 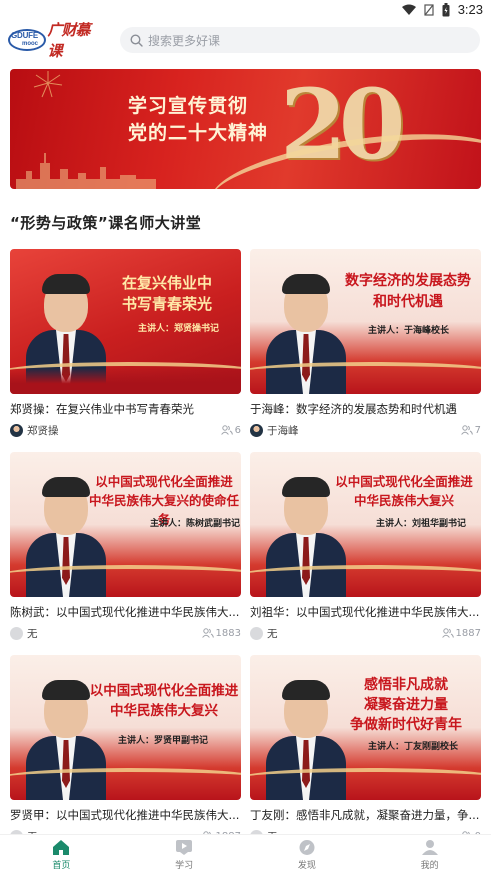 What do you see at coordinates (406, 705) in the screenshot?
I see `thumbnail-headline: 感悟非凡成就 凝聚奋进力量 争做新时代好青年` at bounding box center [406, 705].